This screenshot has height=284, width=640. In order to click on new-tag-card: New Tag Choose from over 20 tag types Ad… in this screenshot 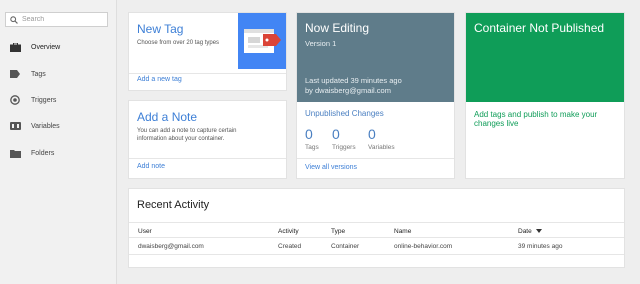, I will do `click(207, 51)`.